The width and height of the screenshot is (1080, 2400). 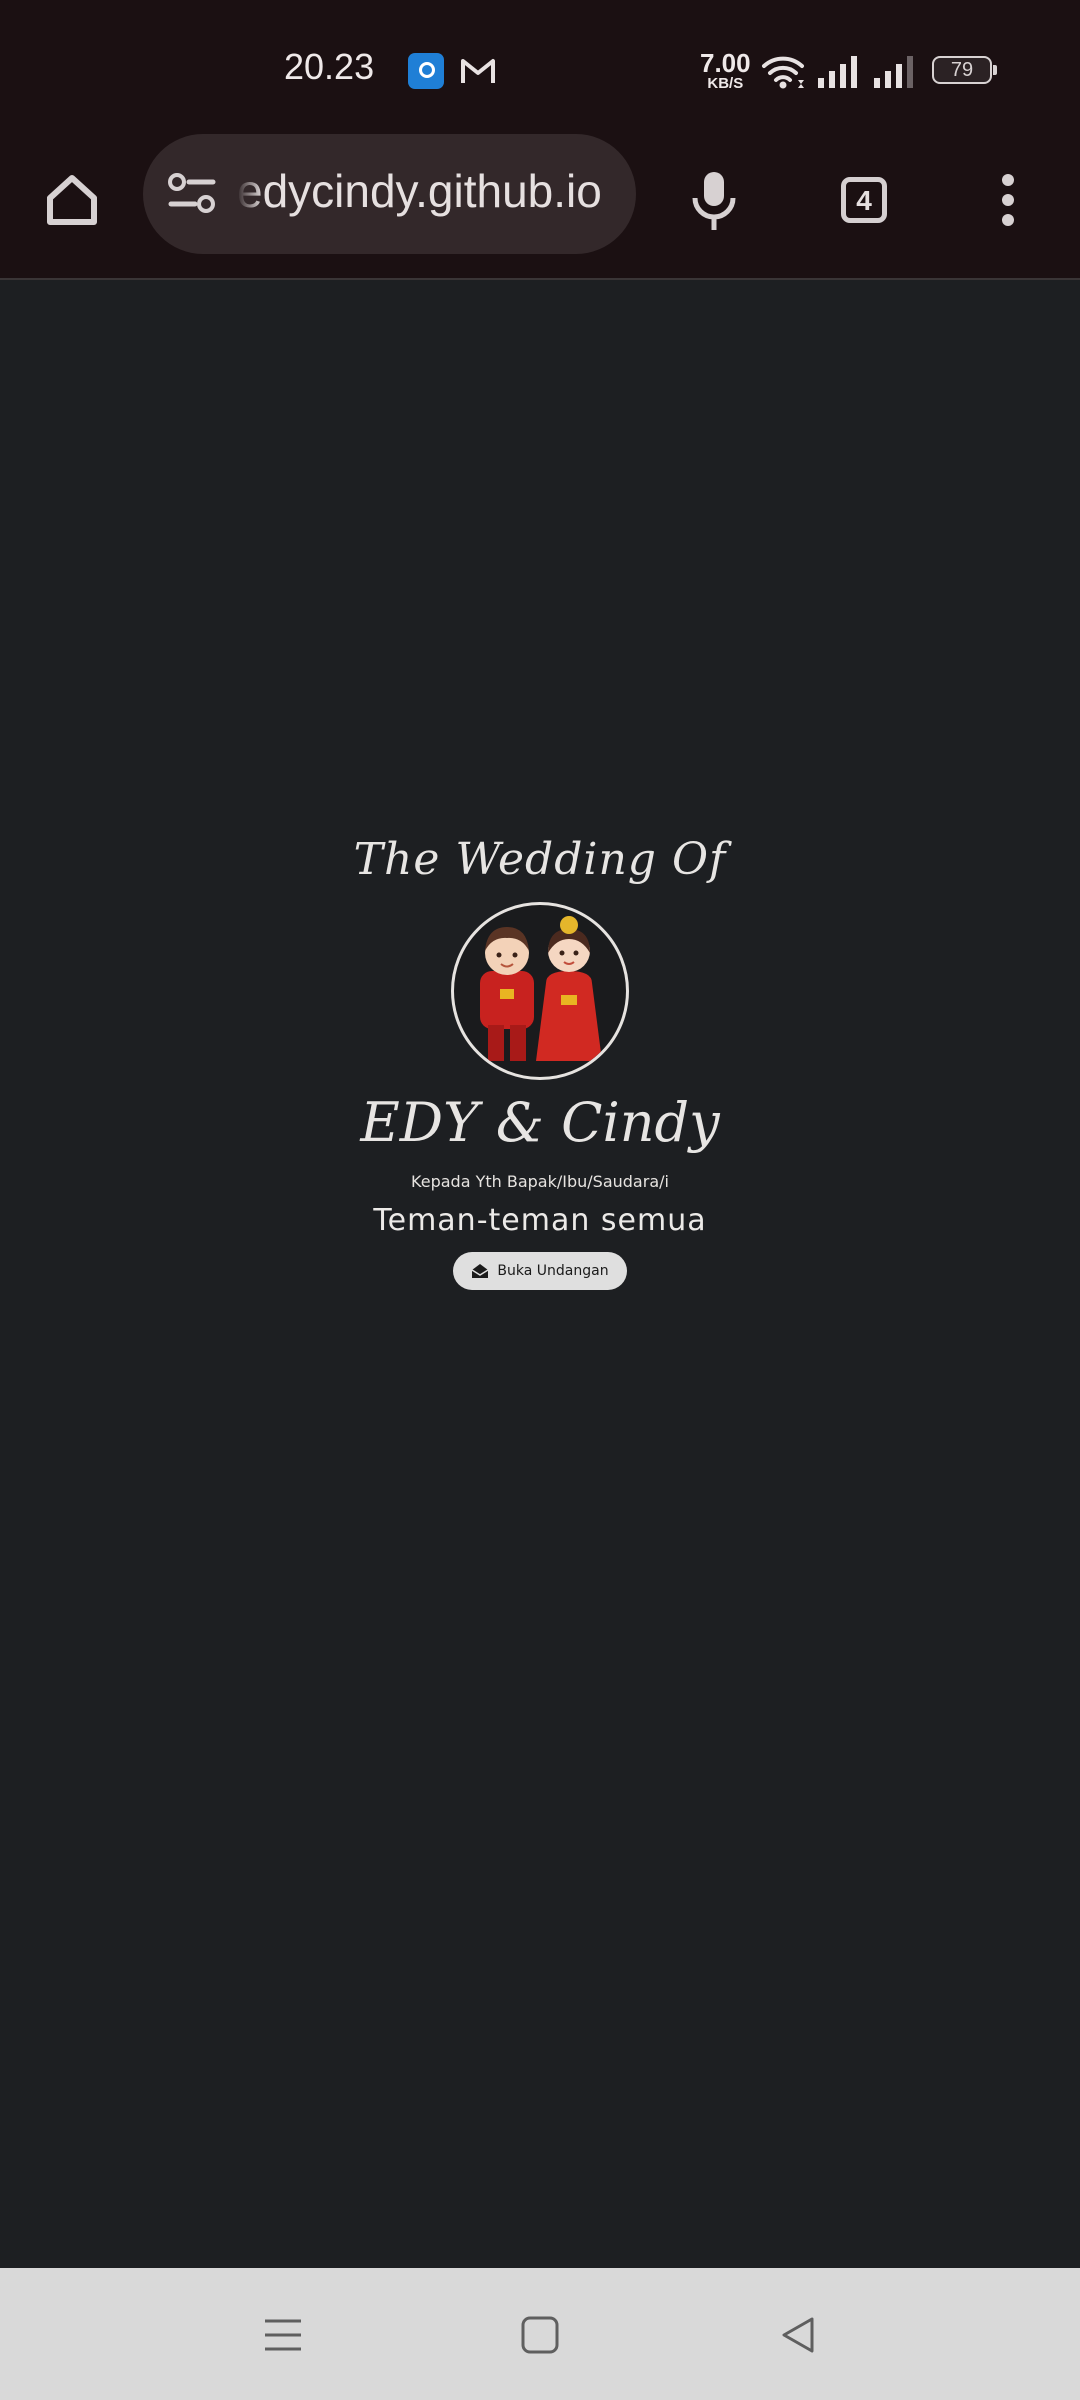 I want to click on home-nav-button, so click(x=540, y=2335).